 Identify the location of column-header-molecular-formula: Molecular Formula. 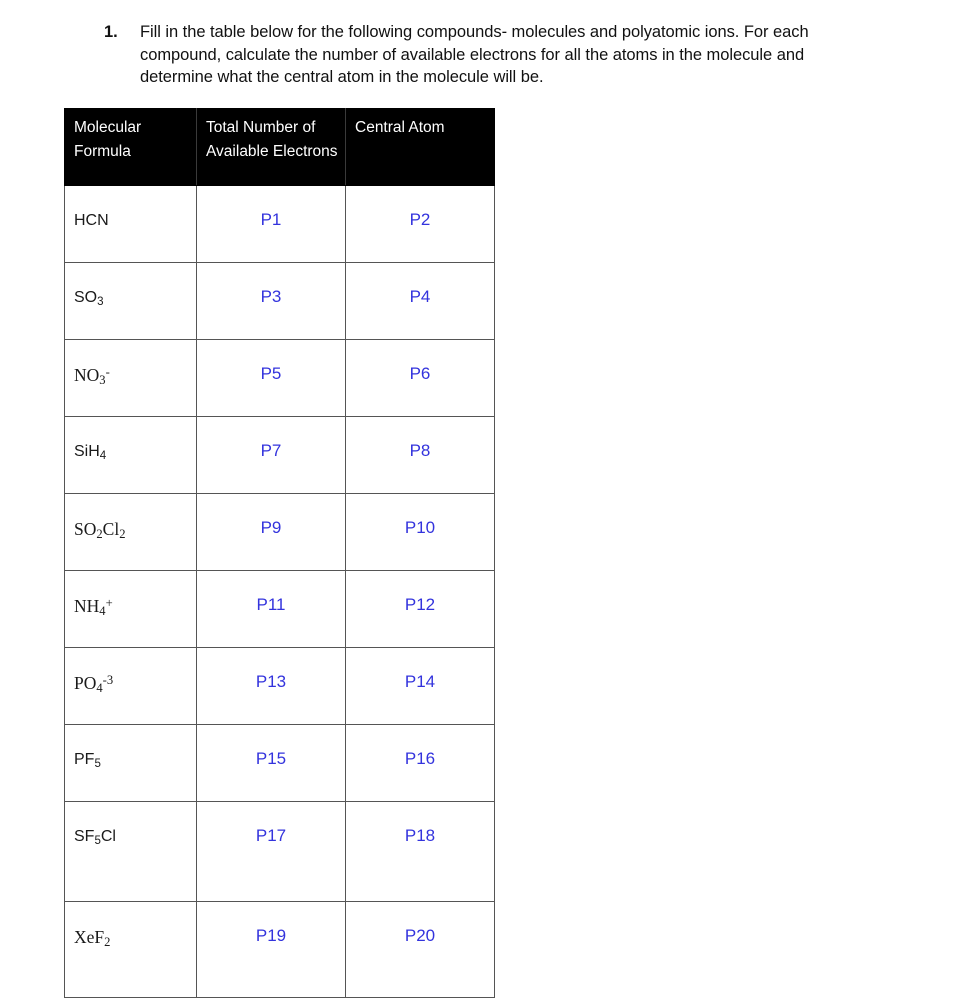
(130, 147).